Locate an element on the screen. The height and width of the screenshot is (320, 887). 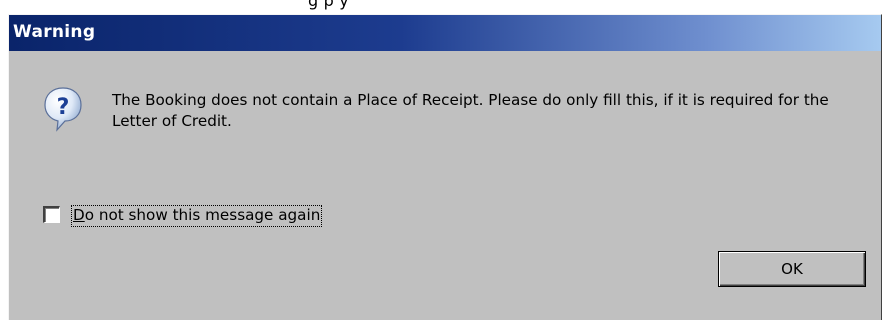
dont-show-again-checkbox is located at coordinates (51, 214).